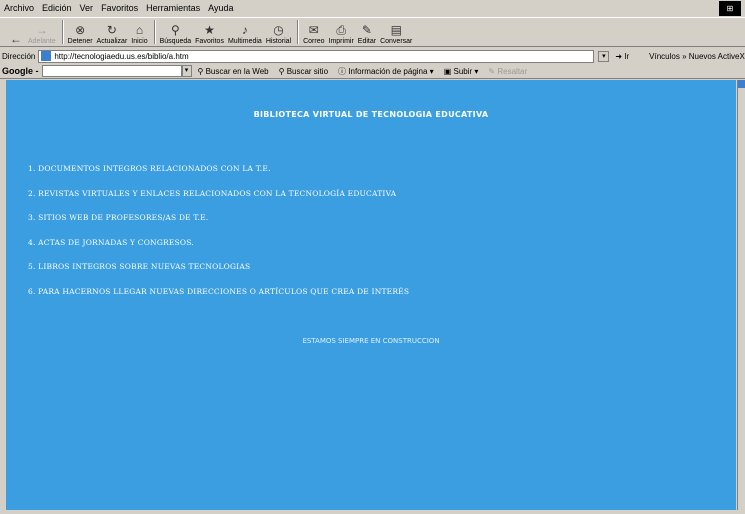  I want to click on toolbar-label: Actualizar, so click(112, 41).